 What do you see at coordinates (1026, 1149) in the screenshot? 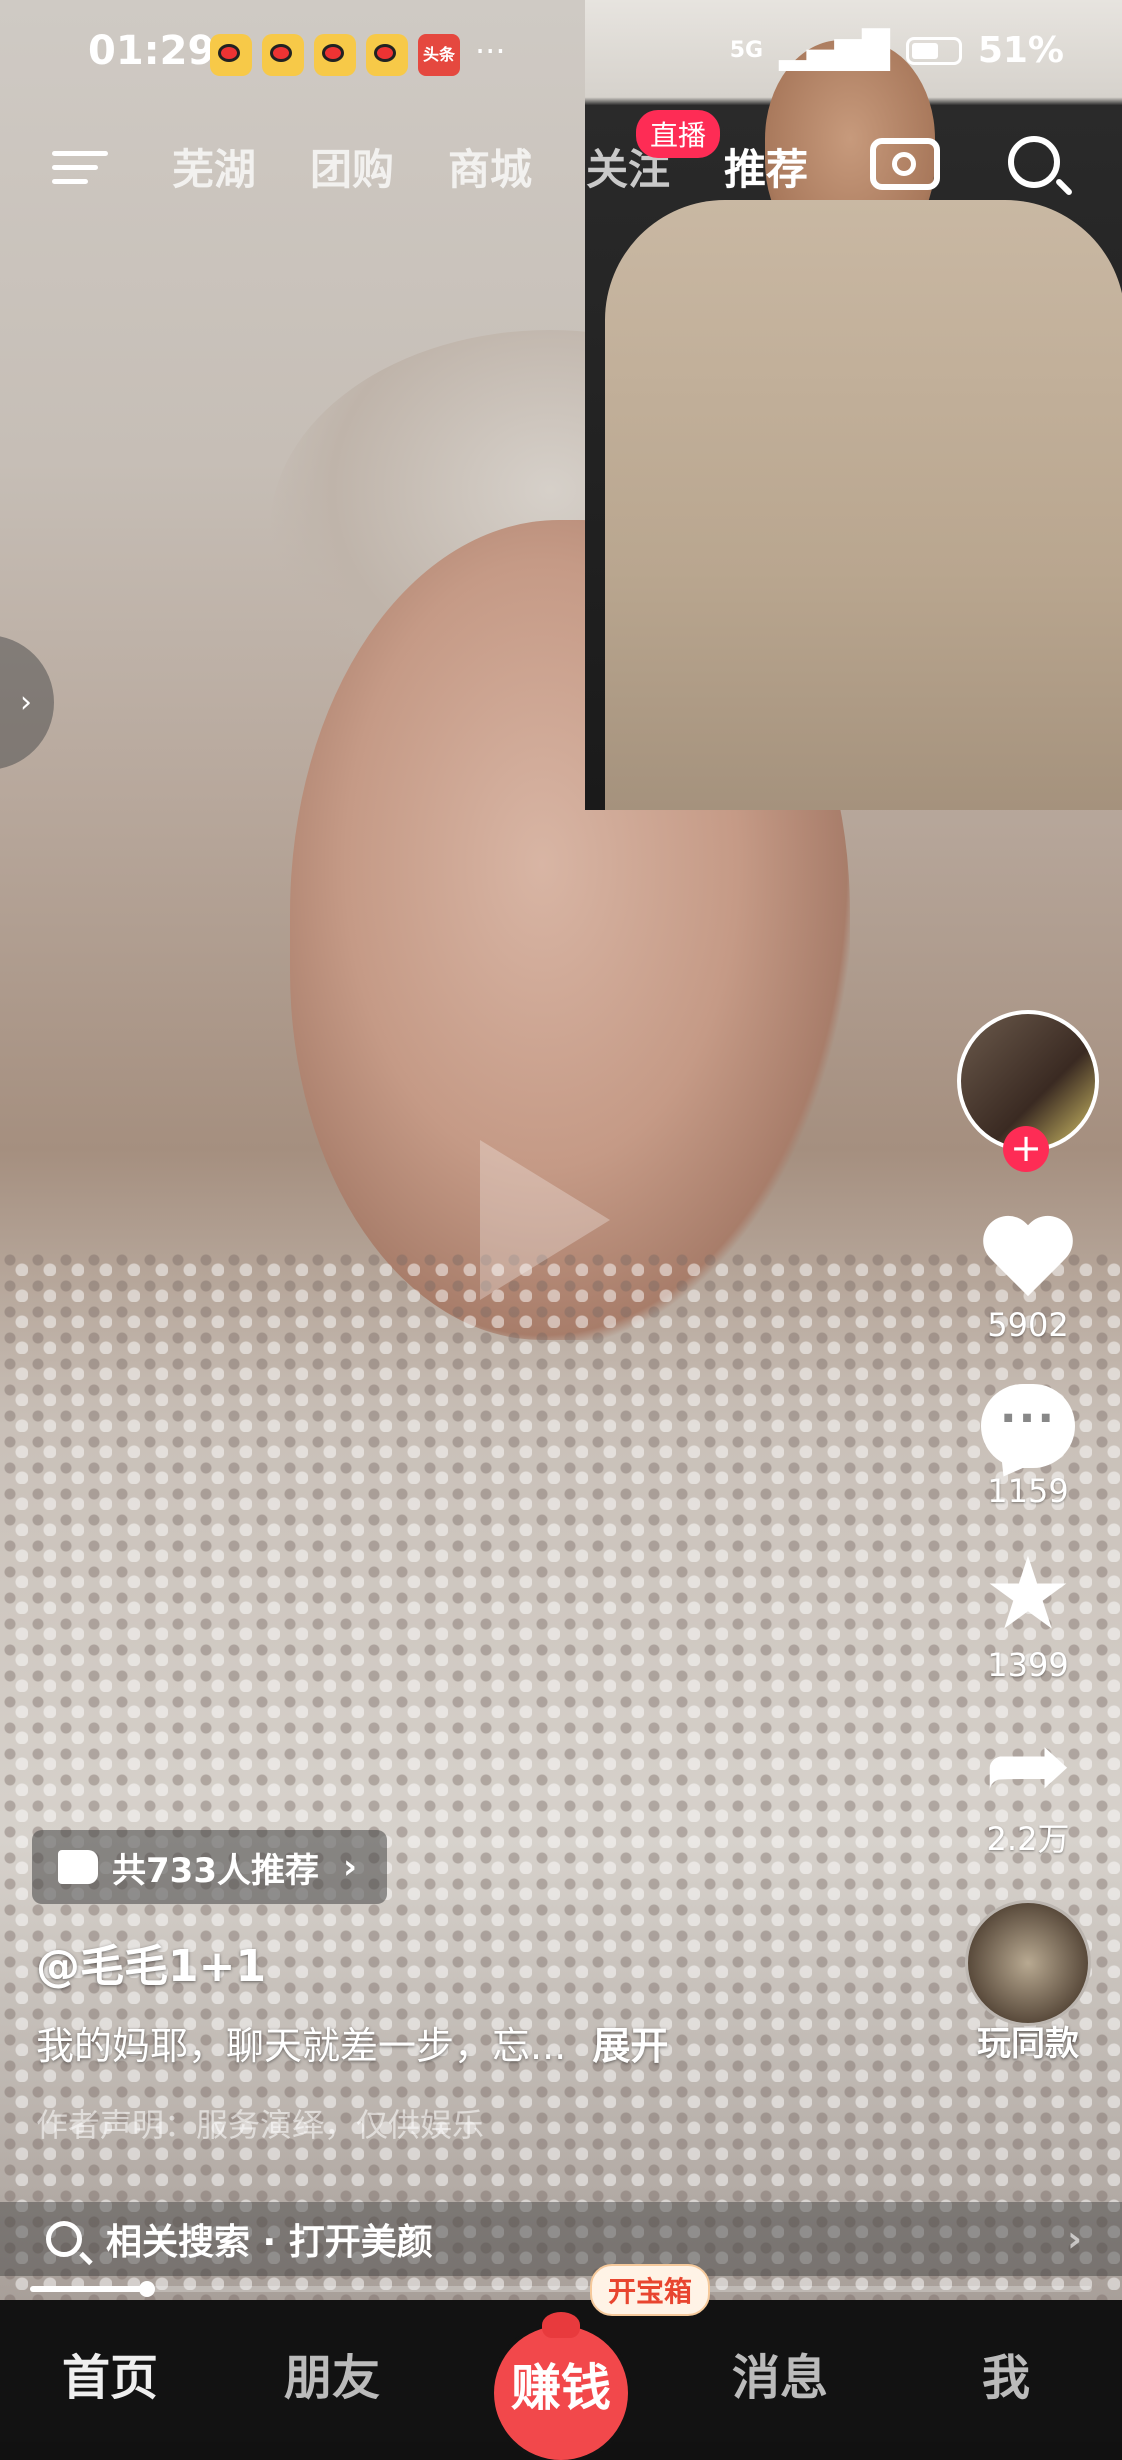
I see `follow-plus-icon: +` at bounding box center [1026, 1149].